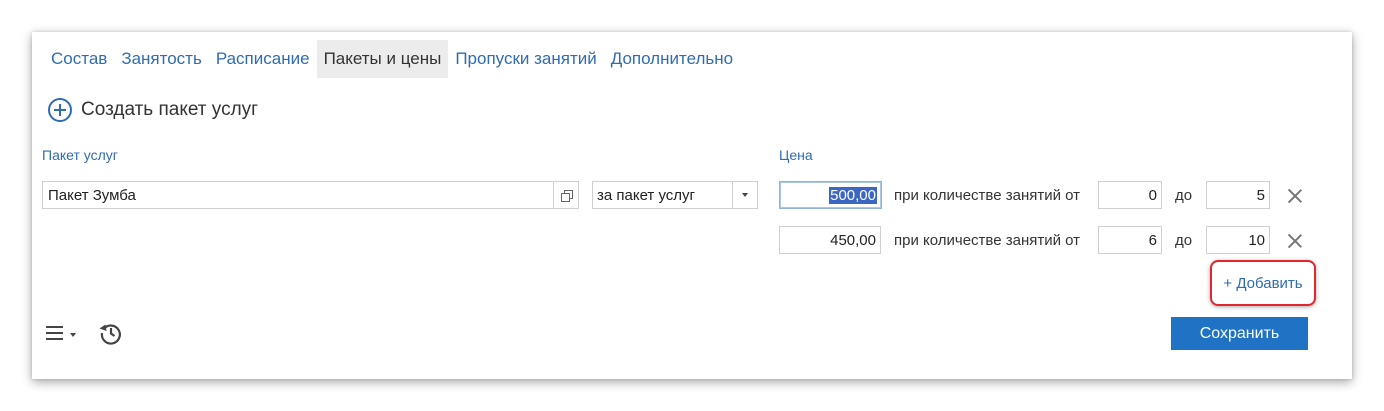 This screenshot has height=411, width=1384. I want to click on create-package-button: Создать пакет услуг, so click(153, 110).